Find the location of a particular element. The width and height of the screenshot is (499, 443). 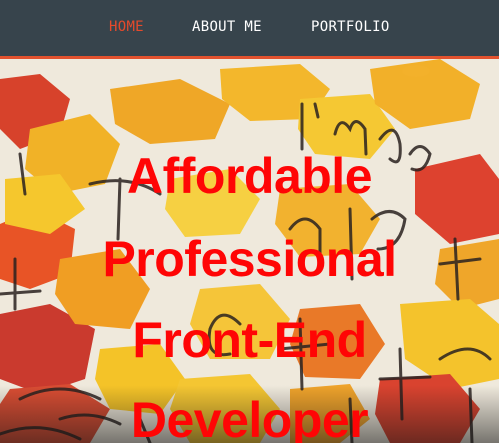

nav-link-about-me: ABOUT ME is located at coordinates (227, 27).